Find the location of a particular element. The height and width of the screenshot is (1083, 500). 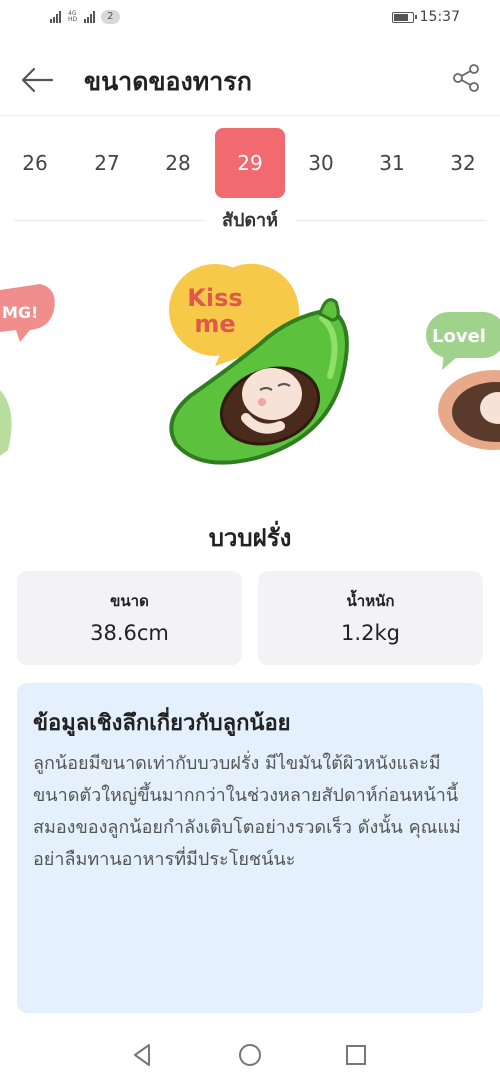

next-bubble-text: Lovel is located at coordinates (459, 336).